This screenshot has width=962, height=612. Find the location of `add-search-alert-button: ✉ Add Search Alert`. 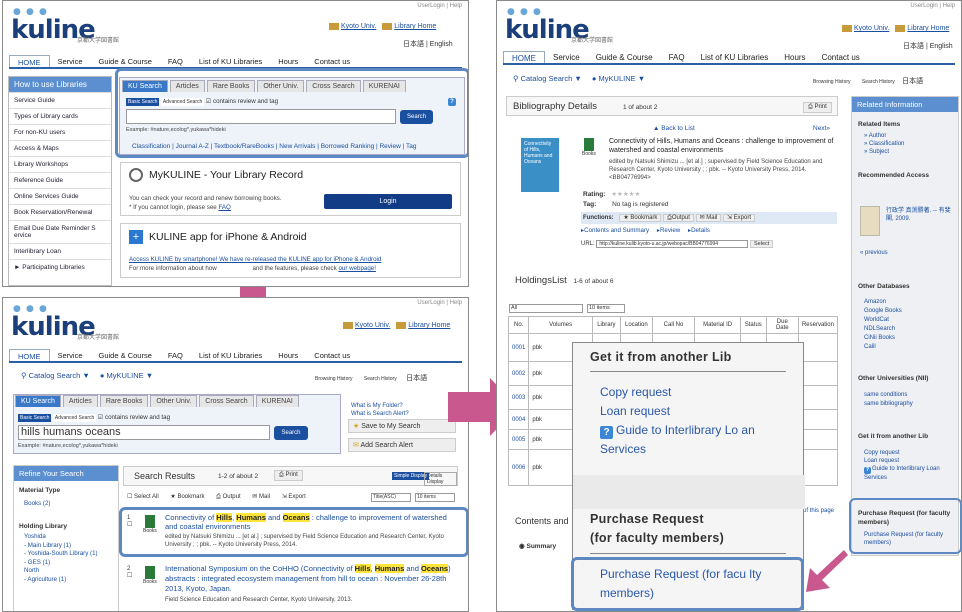

add-search-alert-button: ✉ Add Search Alert is located at coordinates (402, 445).